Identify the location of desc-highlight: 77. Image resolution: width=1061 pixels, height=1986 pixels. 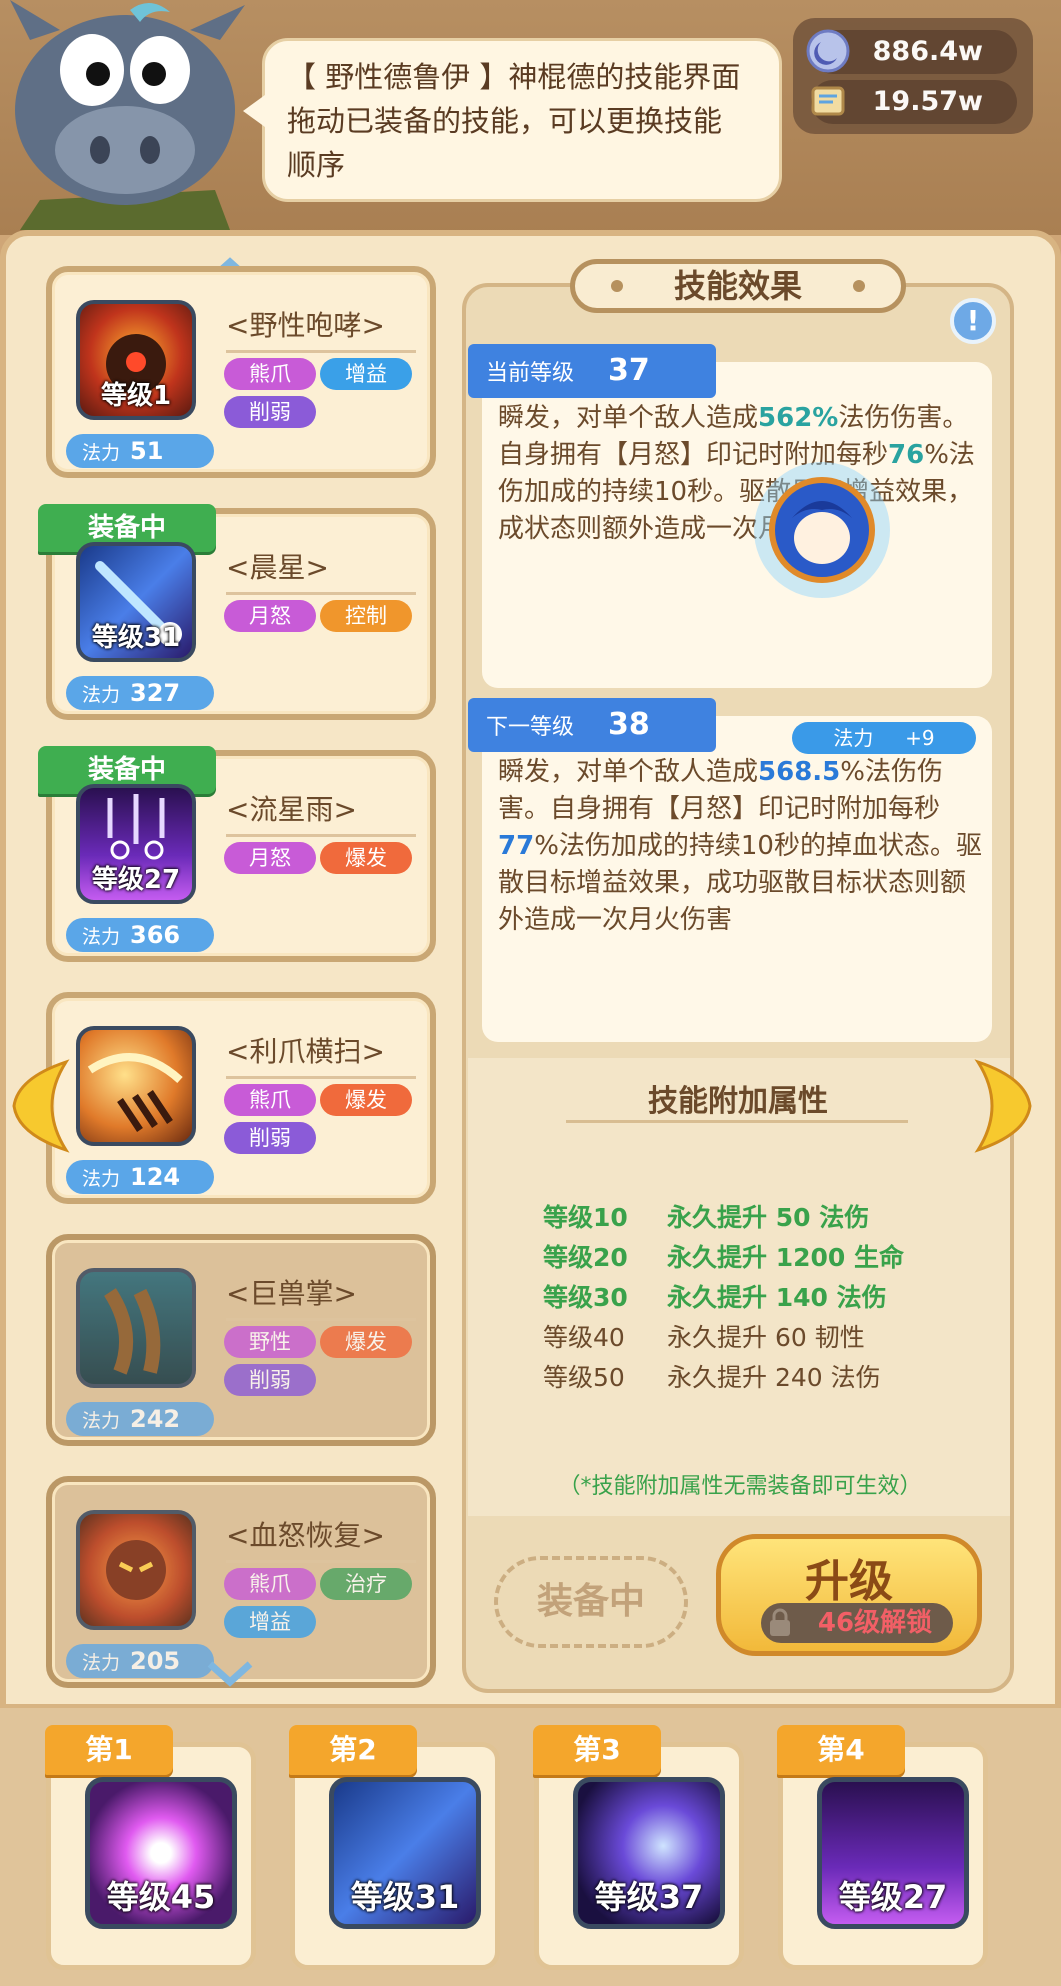
(516, 846).